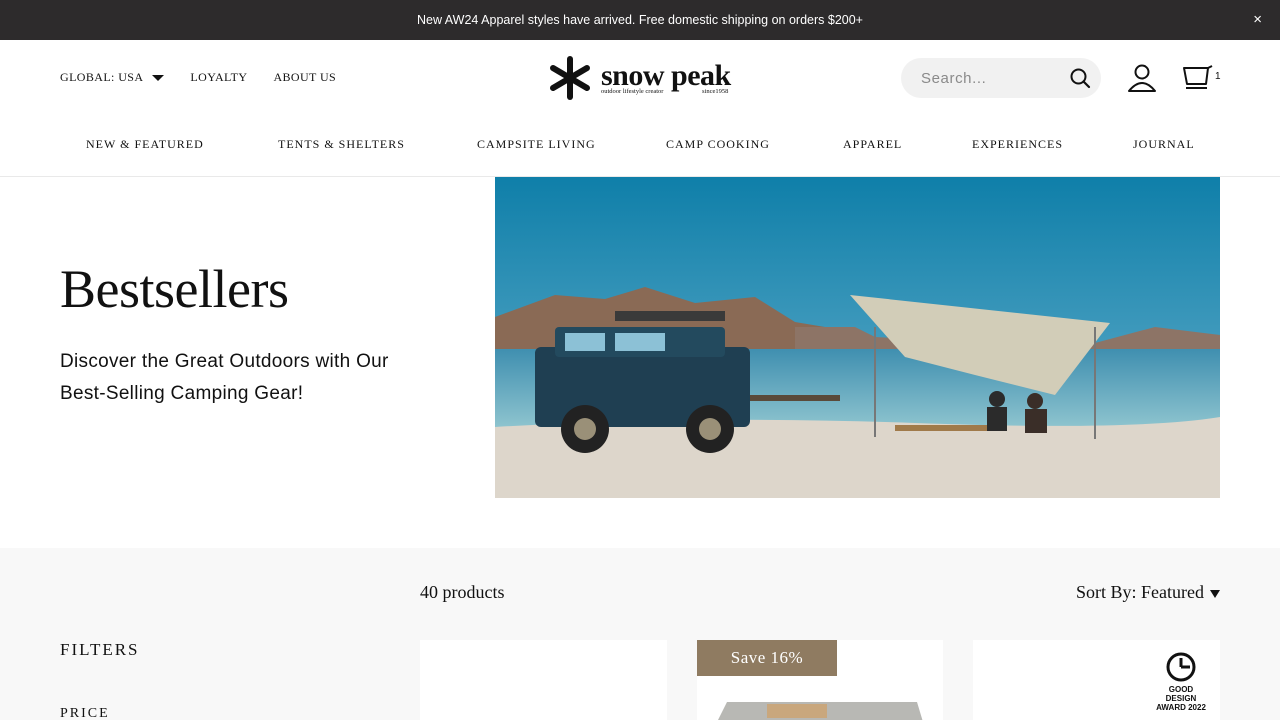  Describe the element at coordinates (100, 649) in the screenshot. I see `filters-heading: FILTERS` at that location.